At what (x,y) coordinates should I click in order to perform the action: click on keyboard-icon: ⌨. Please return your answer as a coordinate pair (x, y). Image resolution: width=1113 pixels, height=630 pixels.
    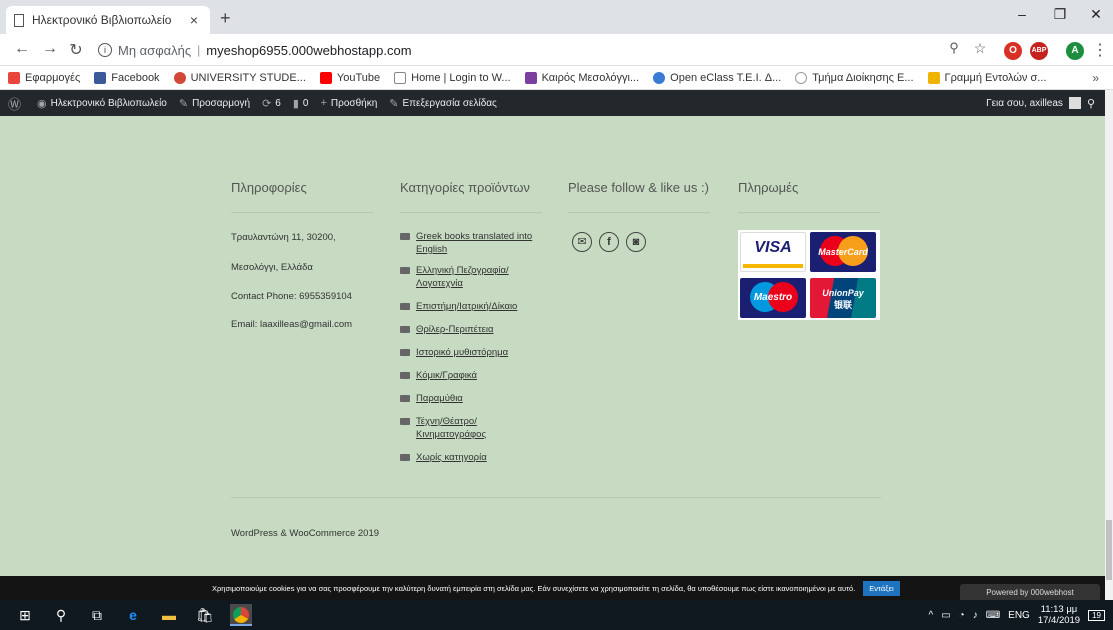
    Looking at the image, I should click on (993, 615).